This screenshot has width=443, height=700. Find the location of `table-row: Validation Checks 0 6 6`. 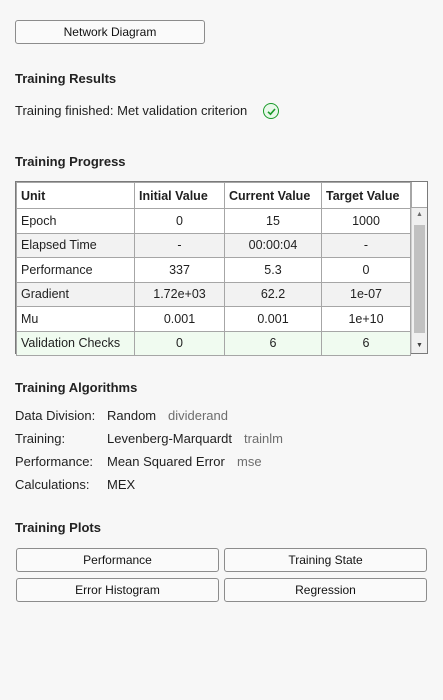

table-row: Validation Checks 0 6 6 is located at coordinates (213, 343).